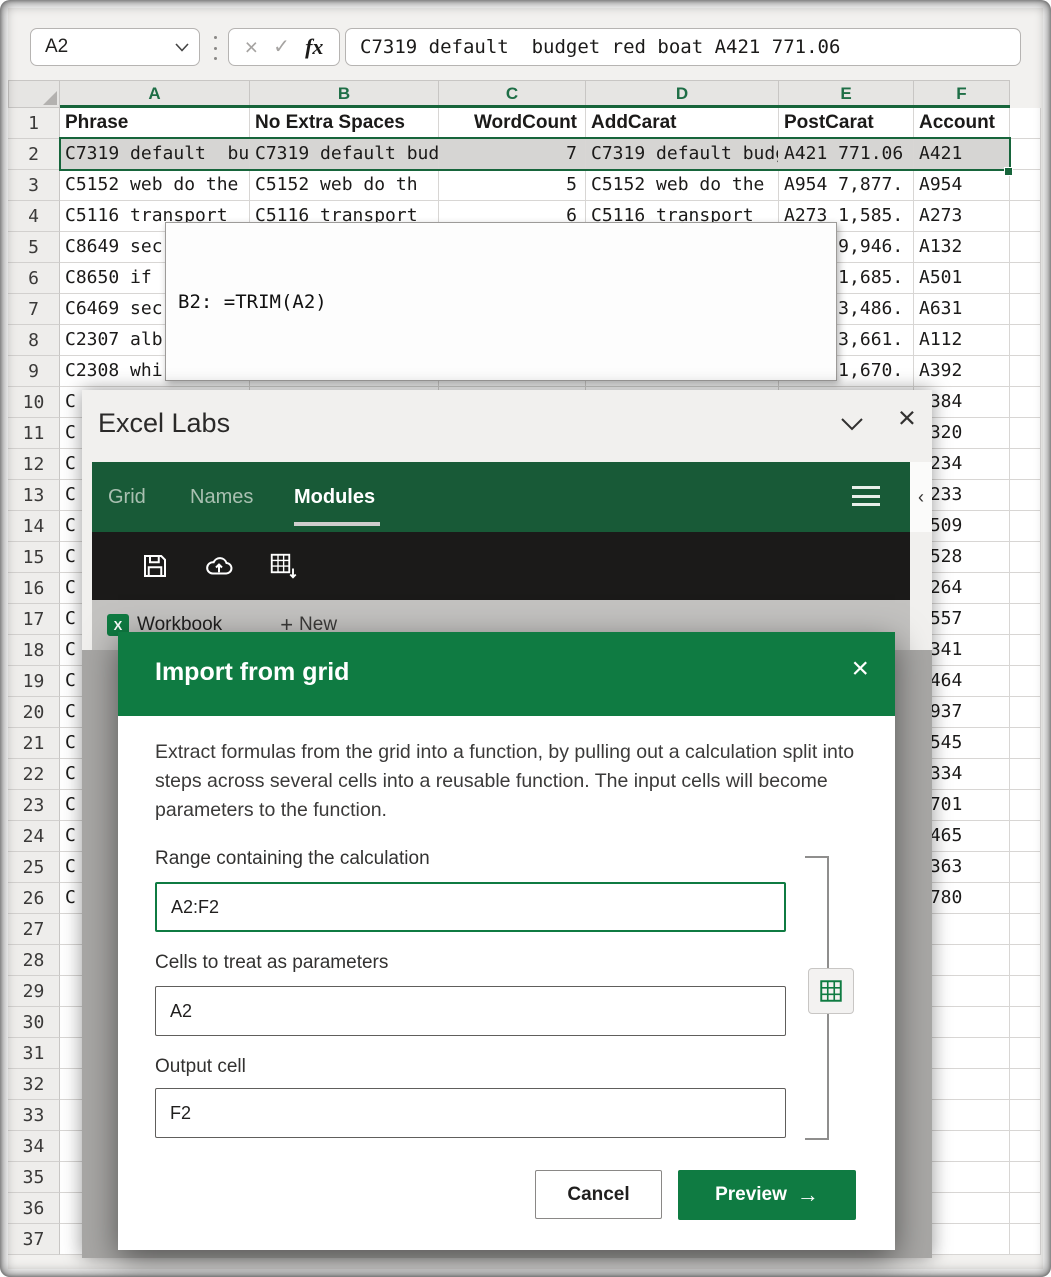 This screenshot has height=1277, width=1051. I want to click on row-header: 34, so click(34, 1146).